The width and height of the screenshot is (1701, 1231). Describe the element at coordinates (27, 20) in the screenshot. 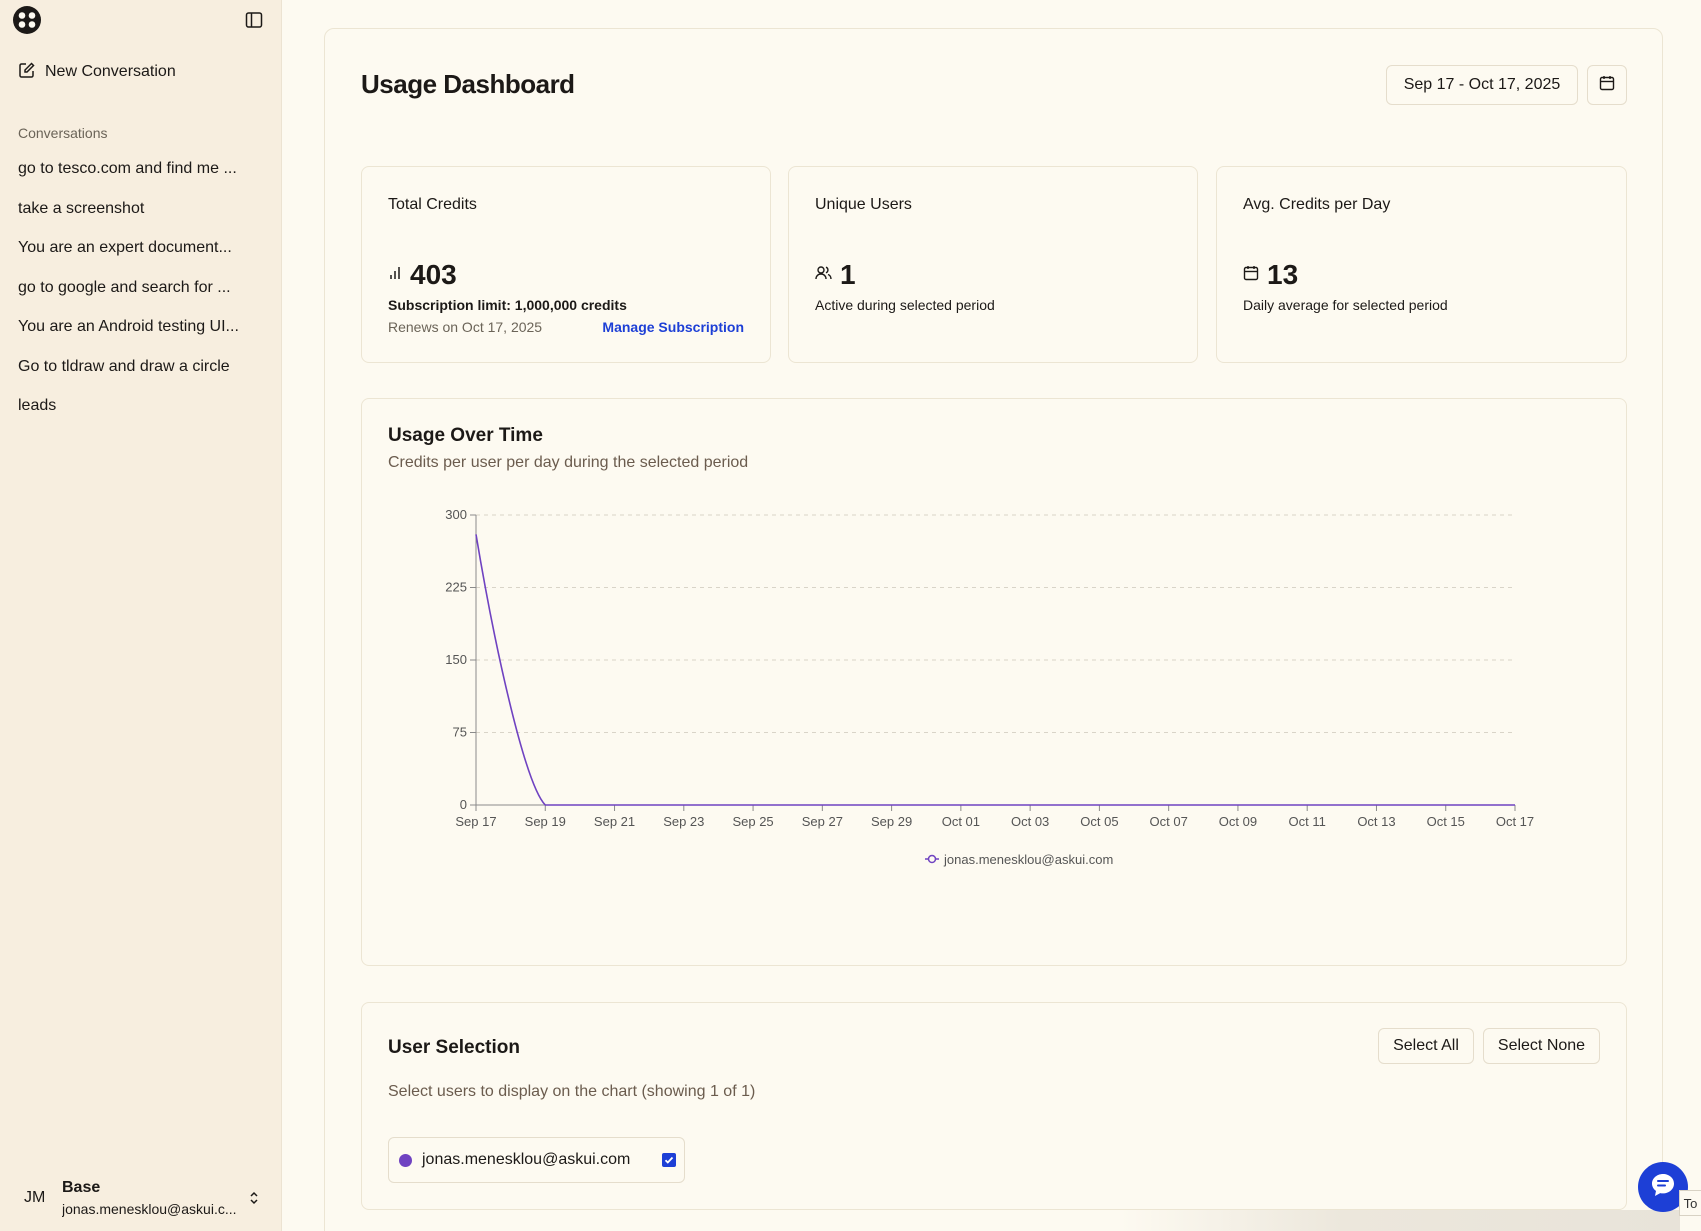

I see `app-logo-icon` at that location.